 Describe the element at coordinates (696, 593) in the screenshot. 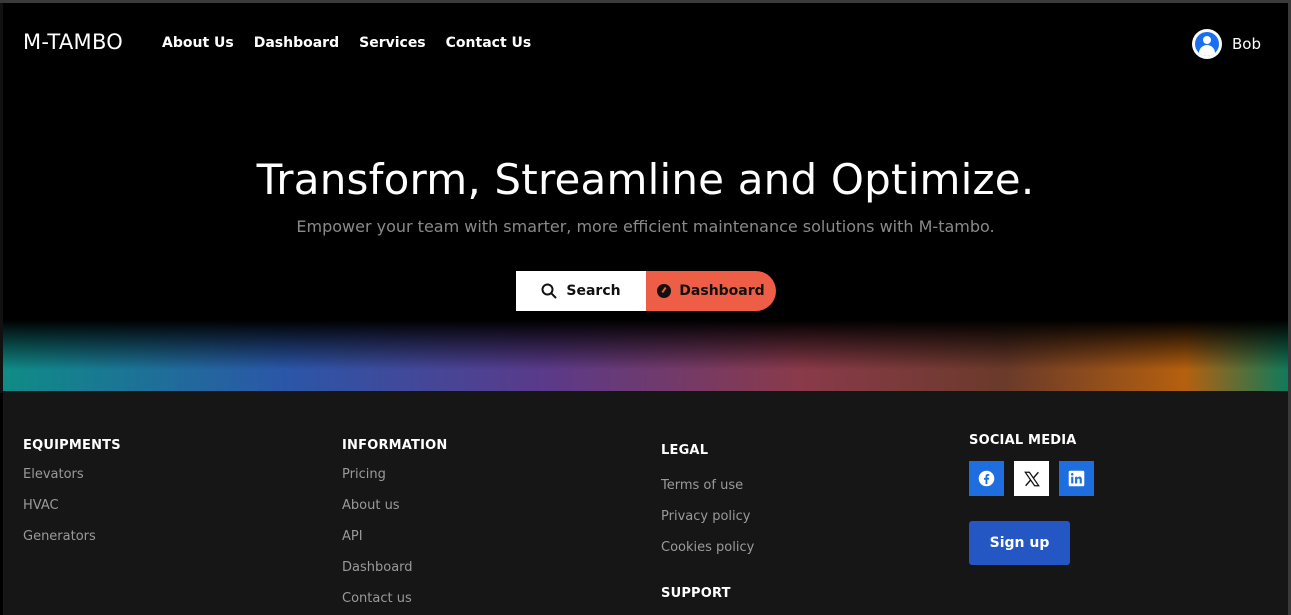

I see `footer-heading-support: SUPPORT` at that location.